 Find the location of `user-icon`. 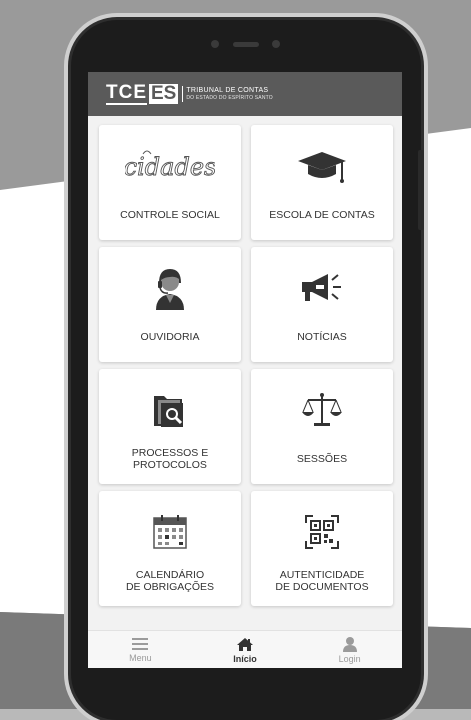

user-icon is located at coordinates (349, 644).